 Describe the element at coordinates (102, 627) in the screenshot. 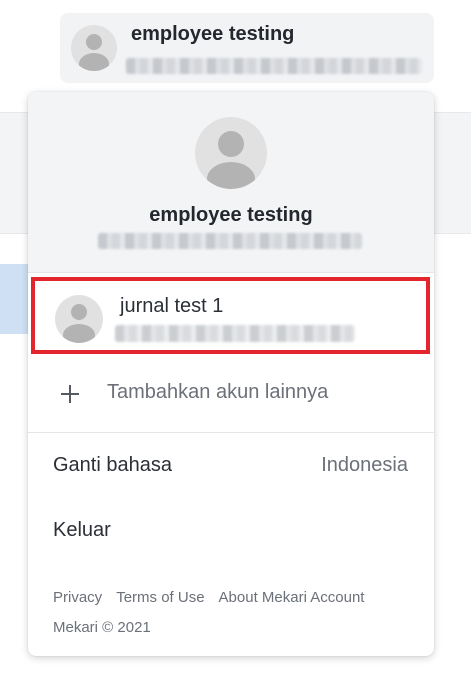

I see `copyright-text: Mekari © 2021` at that location.